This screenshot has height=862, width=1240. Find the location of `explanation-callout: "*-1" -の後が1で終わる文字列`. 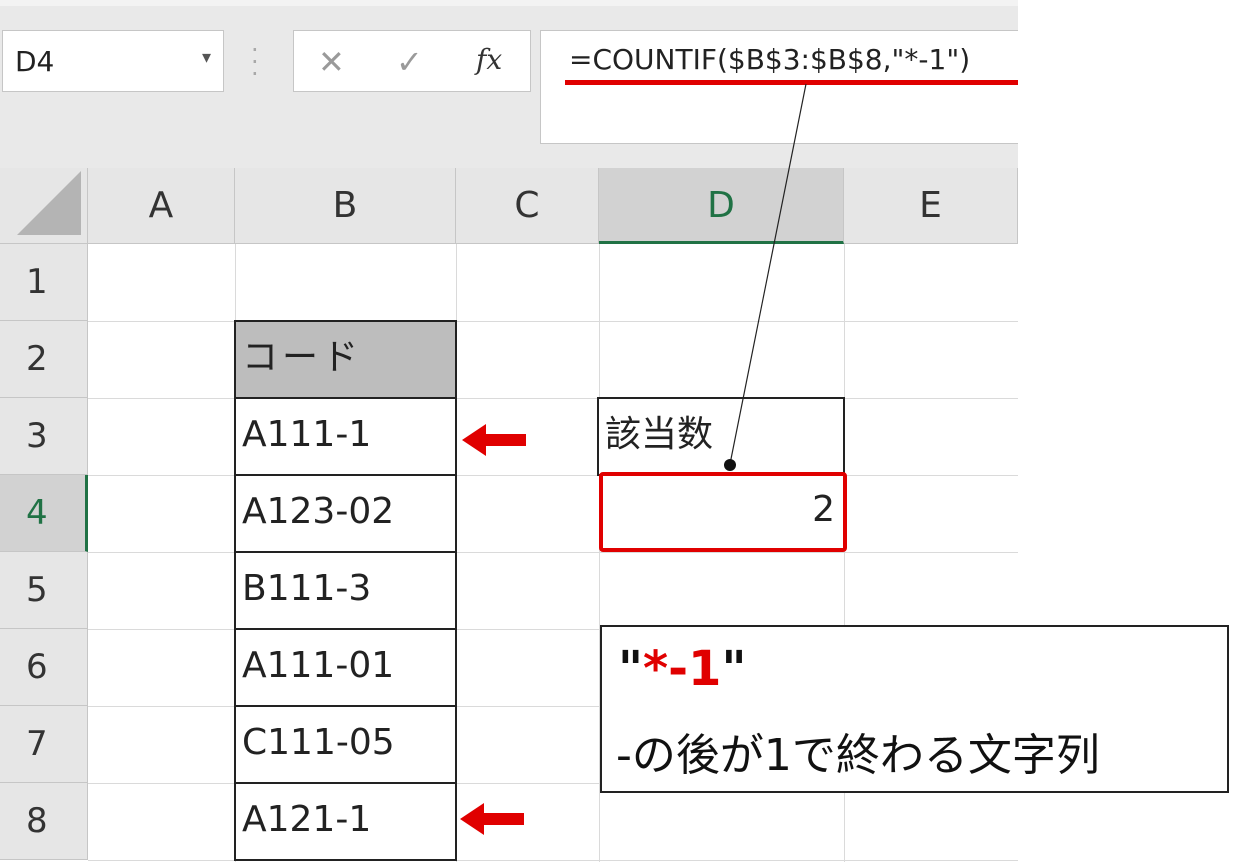

explanation-callout: "*-1" -の後が1で終わる文字列 is located at coordinates (914, 709).